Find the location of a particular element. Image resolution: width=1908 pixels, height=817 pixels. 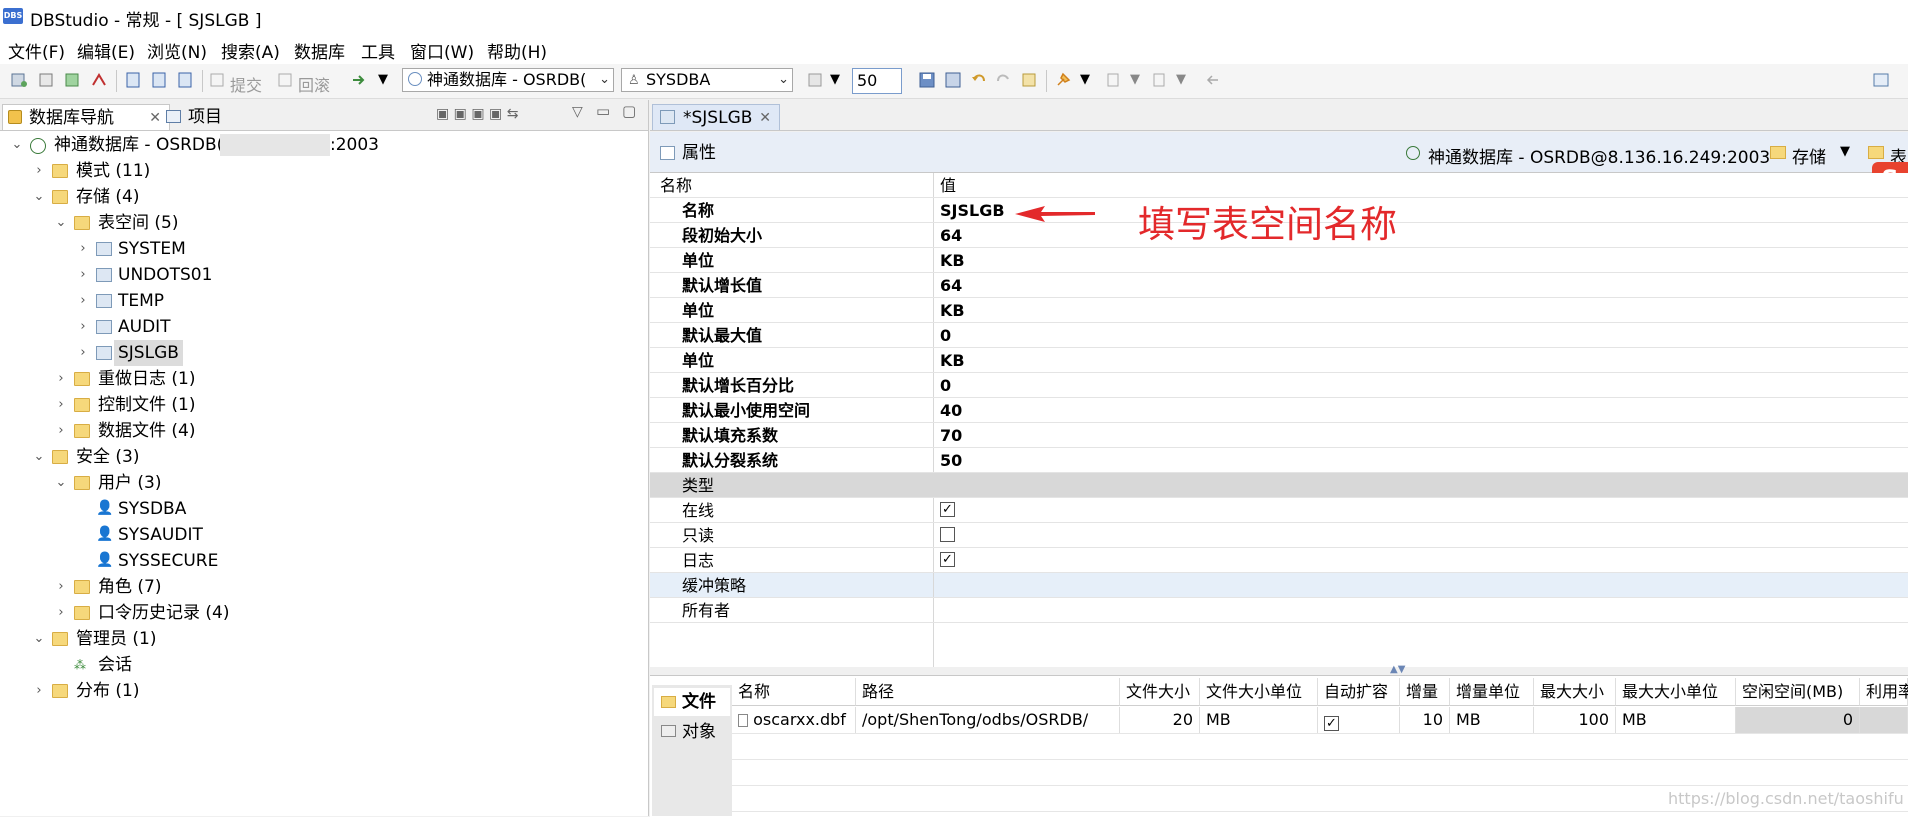

menu-file: 文件(F) is located at coordinates (36, 50).